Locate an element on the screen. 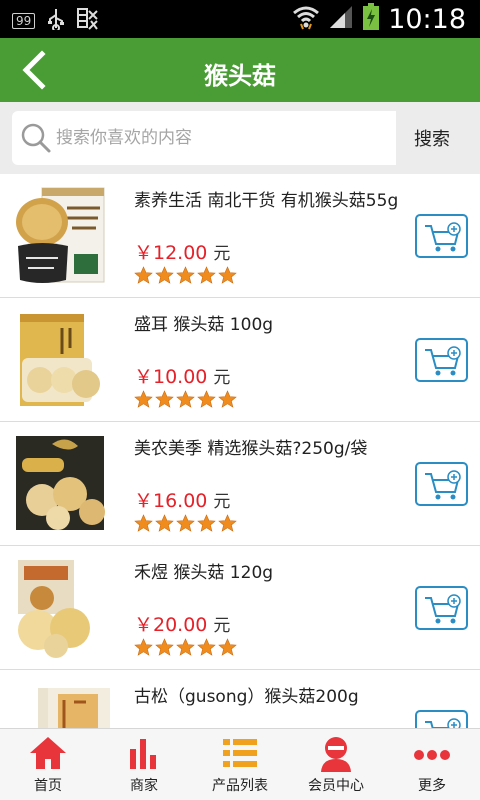  nav-item-more: 更多 is located at coordinates (432, 764).